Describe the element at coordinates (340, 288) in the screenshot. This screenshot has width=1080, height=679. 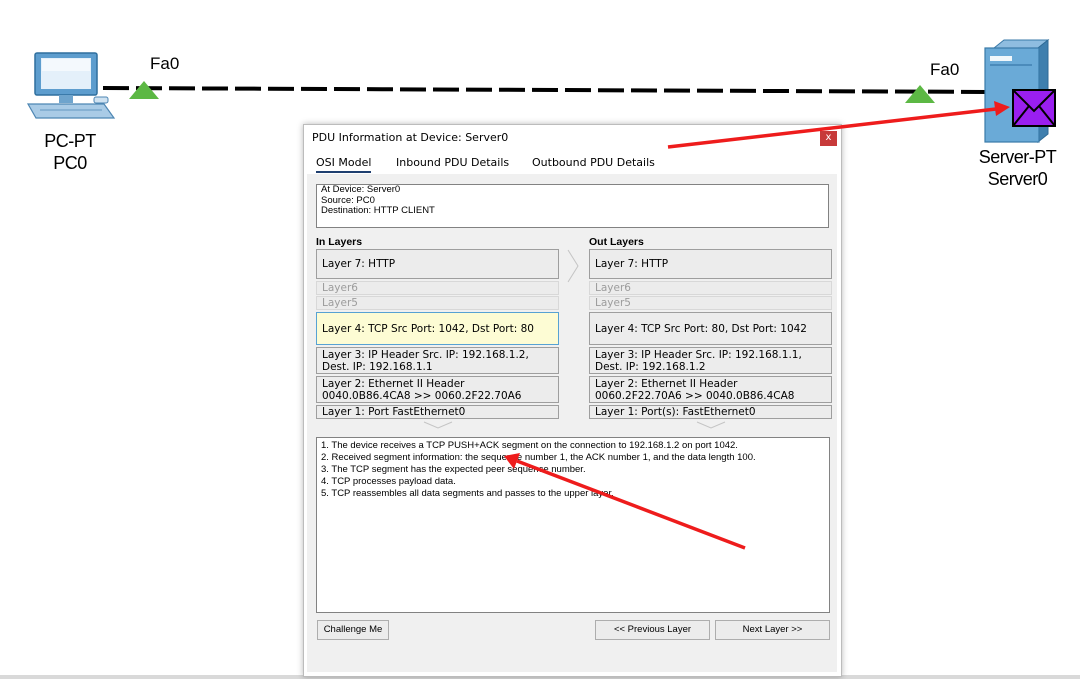
I see `in-layer-6-label: Layer6` at that location.